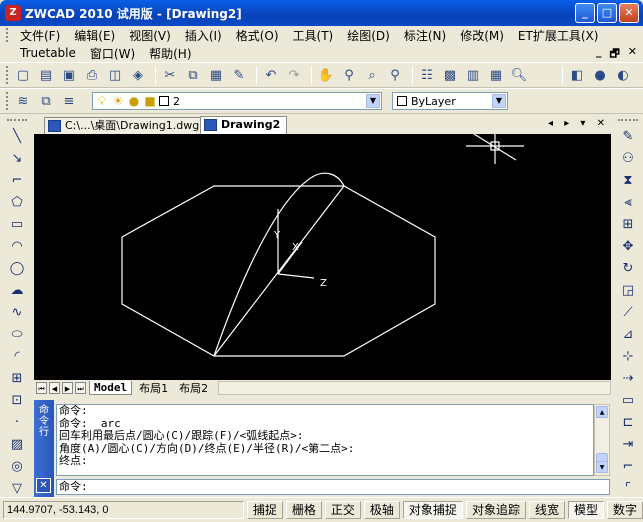 The width and height of the screenshot is (643, 522). What do you see at coordinates (17, 158) in the screenshot?
I see `ray-icon: ↘` at bounding box center [17, 158].